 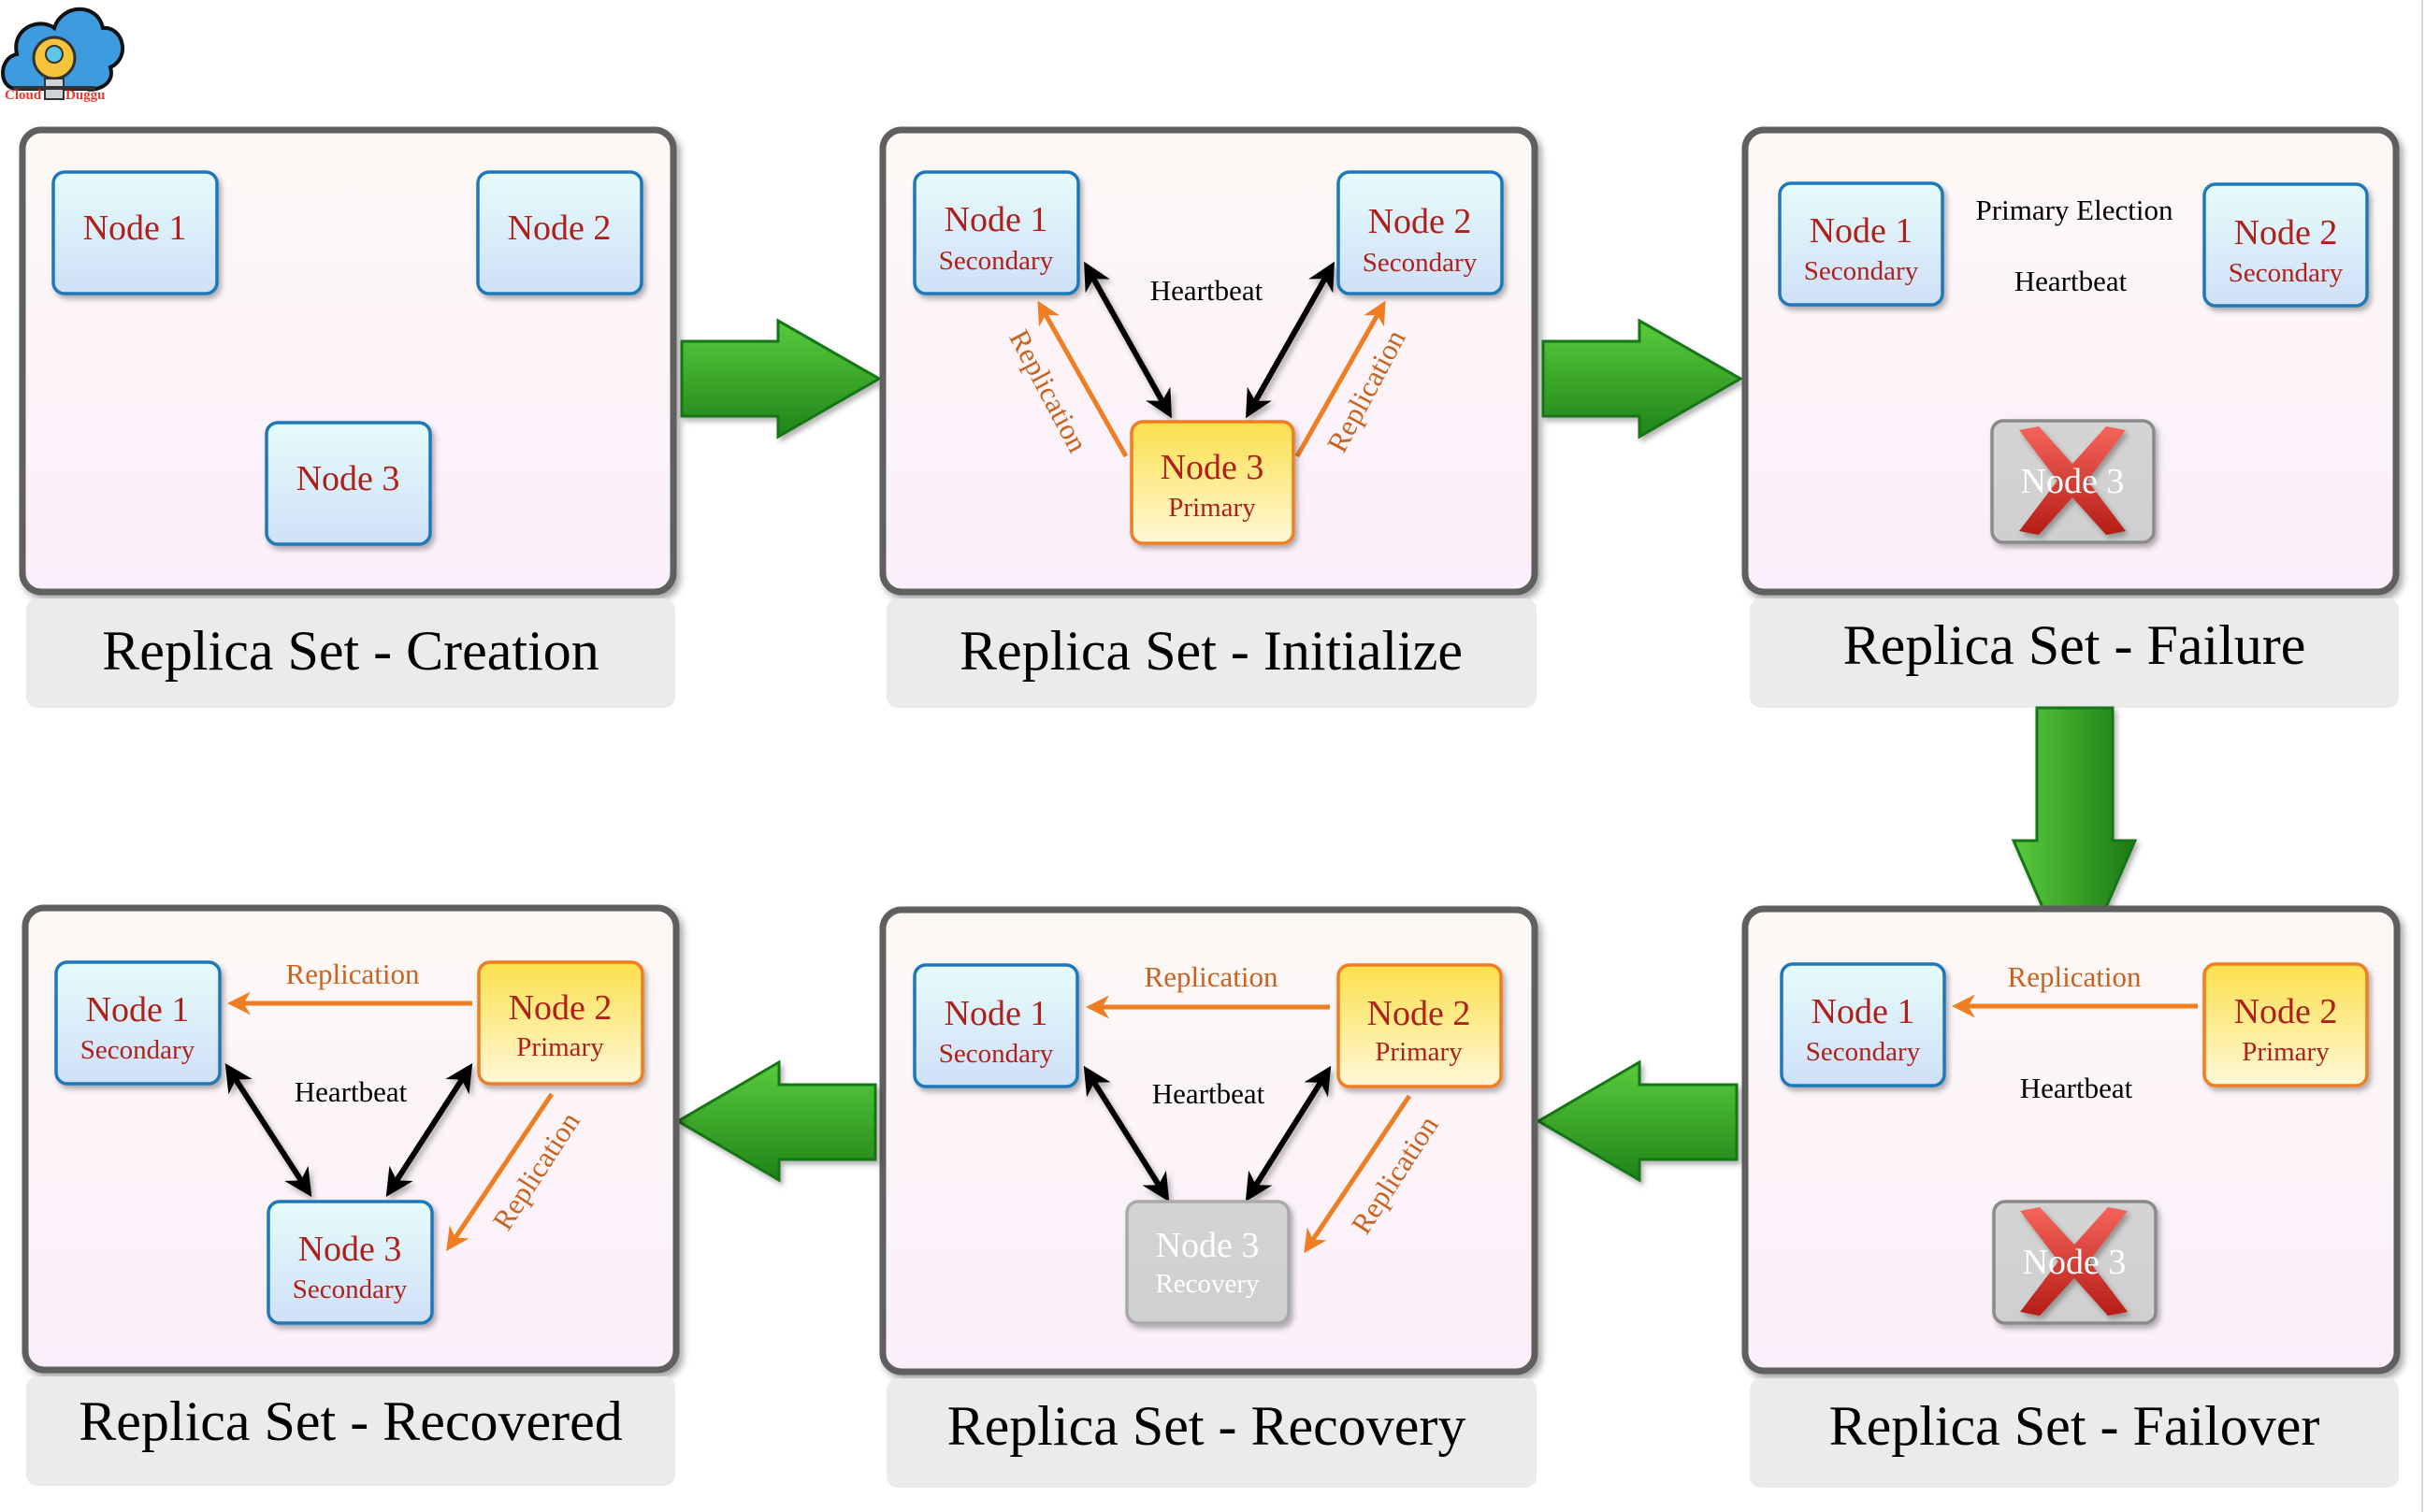 I want to click on node-3: Node 3, so click(x=348, y=483).